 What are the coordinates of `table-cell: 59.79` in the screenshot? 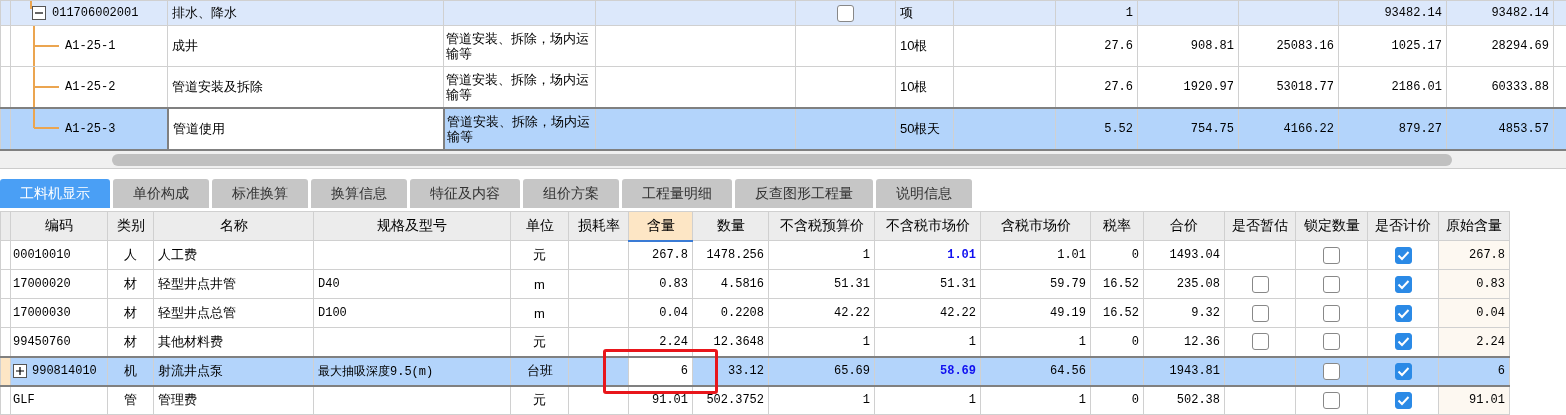 It's located at (1068, 284).